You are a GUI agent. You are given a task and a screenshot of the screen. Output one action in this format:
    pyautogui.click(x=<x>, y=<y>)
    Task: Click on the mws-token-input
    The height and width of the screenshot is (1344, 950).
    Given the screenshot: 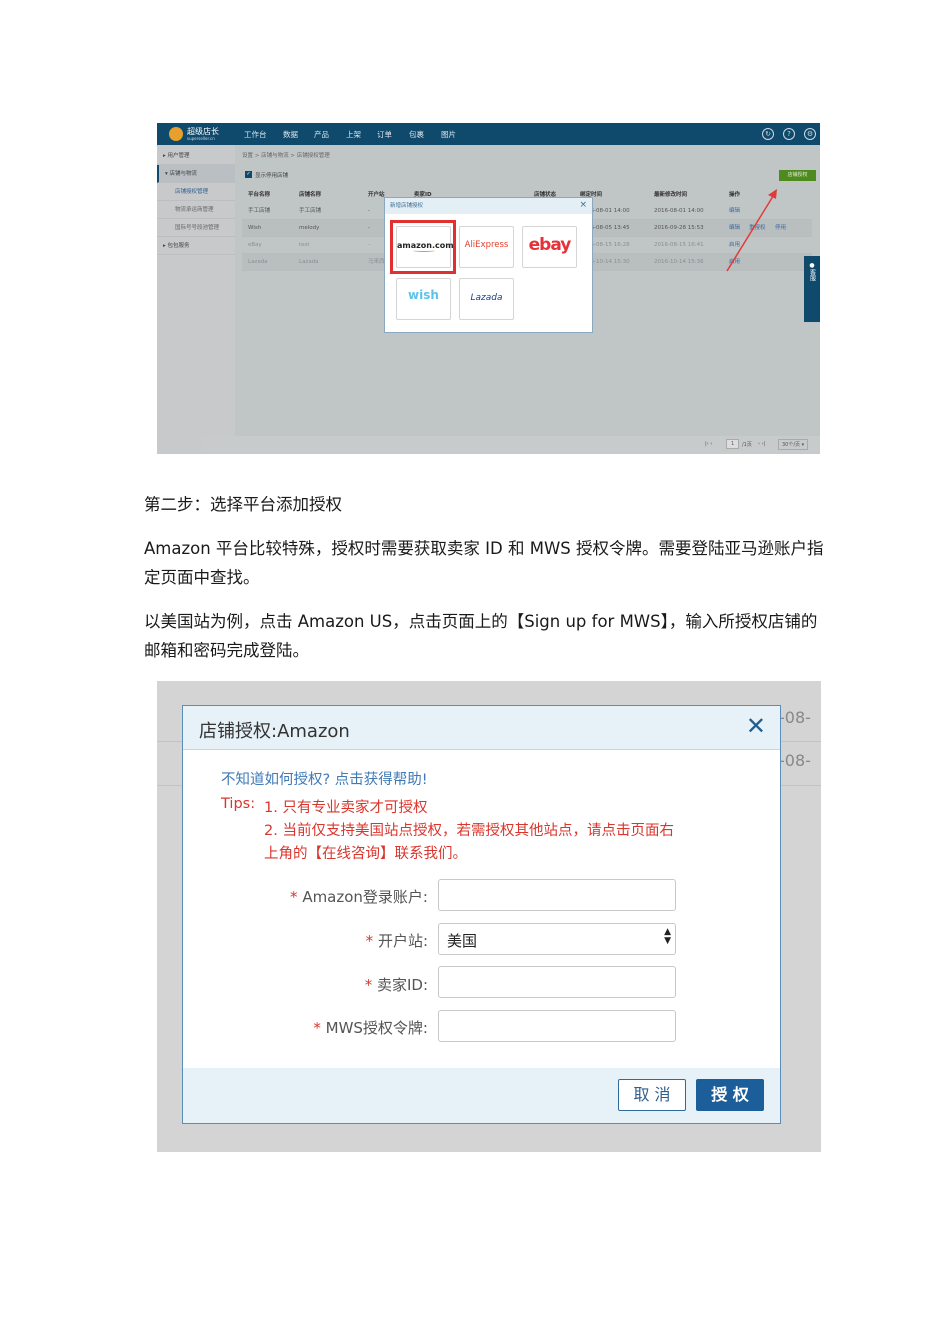 What is the action you would take?
    pyautogui.click(x=557, y=1026)
    